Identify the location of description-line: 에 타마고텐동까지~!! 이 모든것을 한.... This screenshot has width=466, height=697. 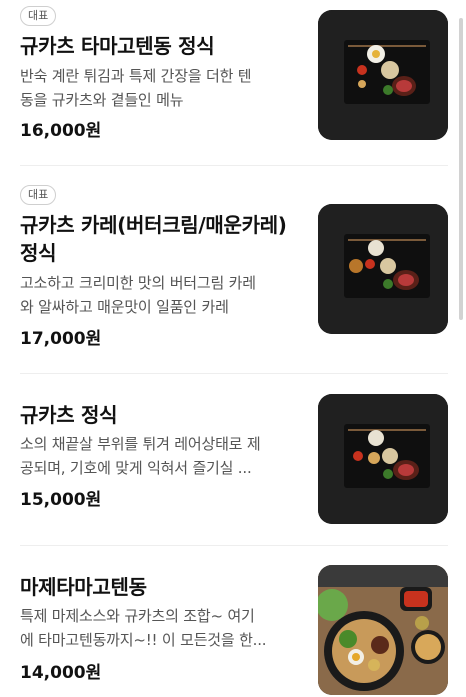
(143, 640).